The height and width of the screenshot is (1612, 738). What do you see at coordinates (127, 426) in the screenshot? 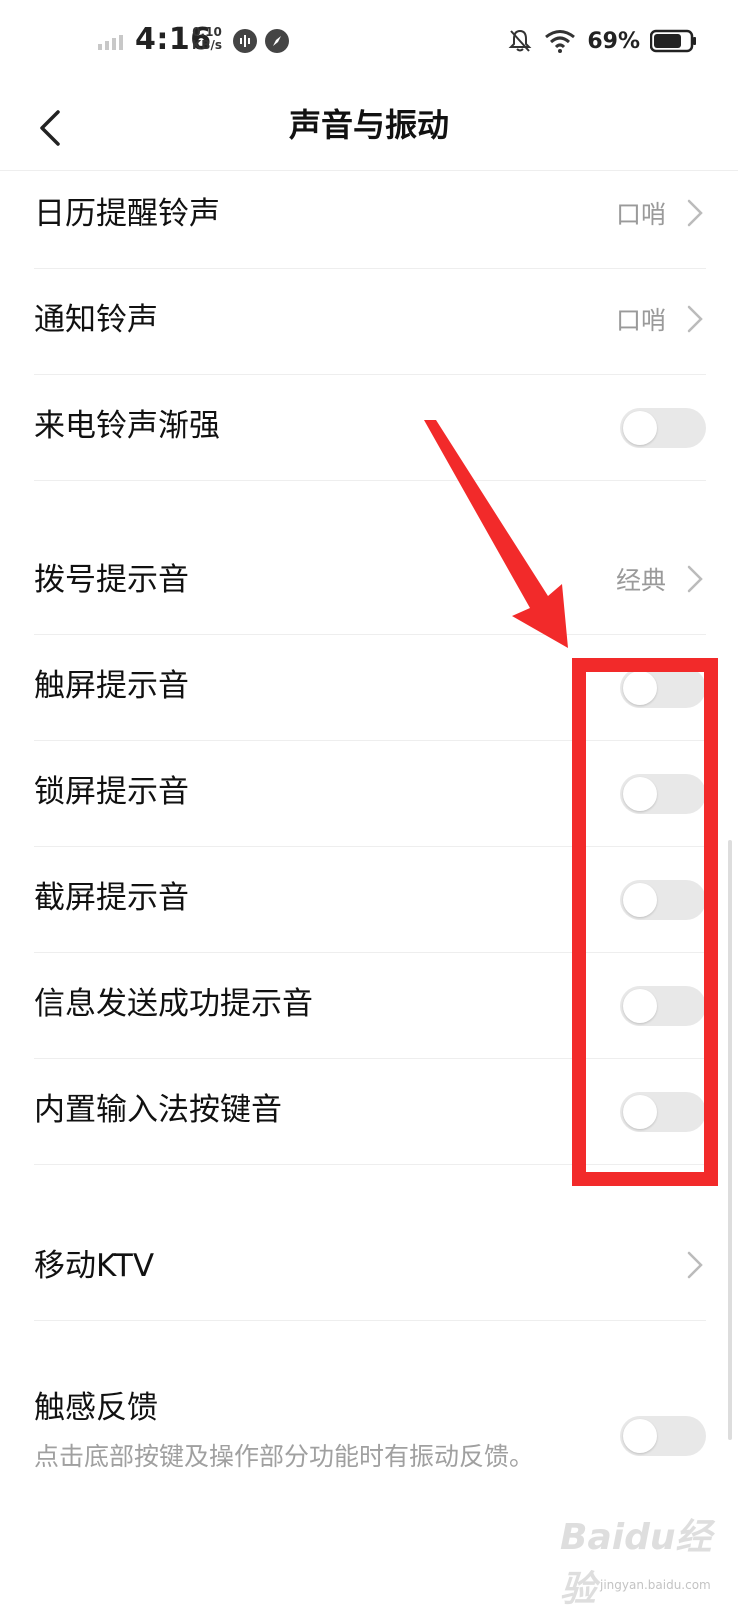
I see `row-label: 来电铃声渐强` at bounding box center [127, 426].